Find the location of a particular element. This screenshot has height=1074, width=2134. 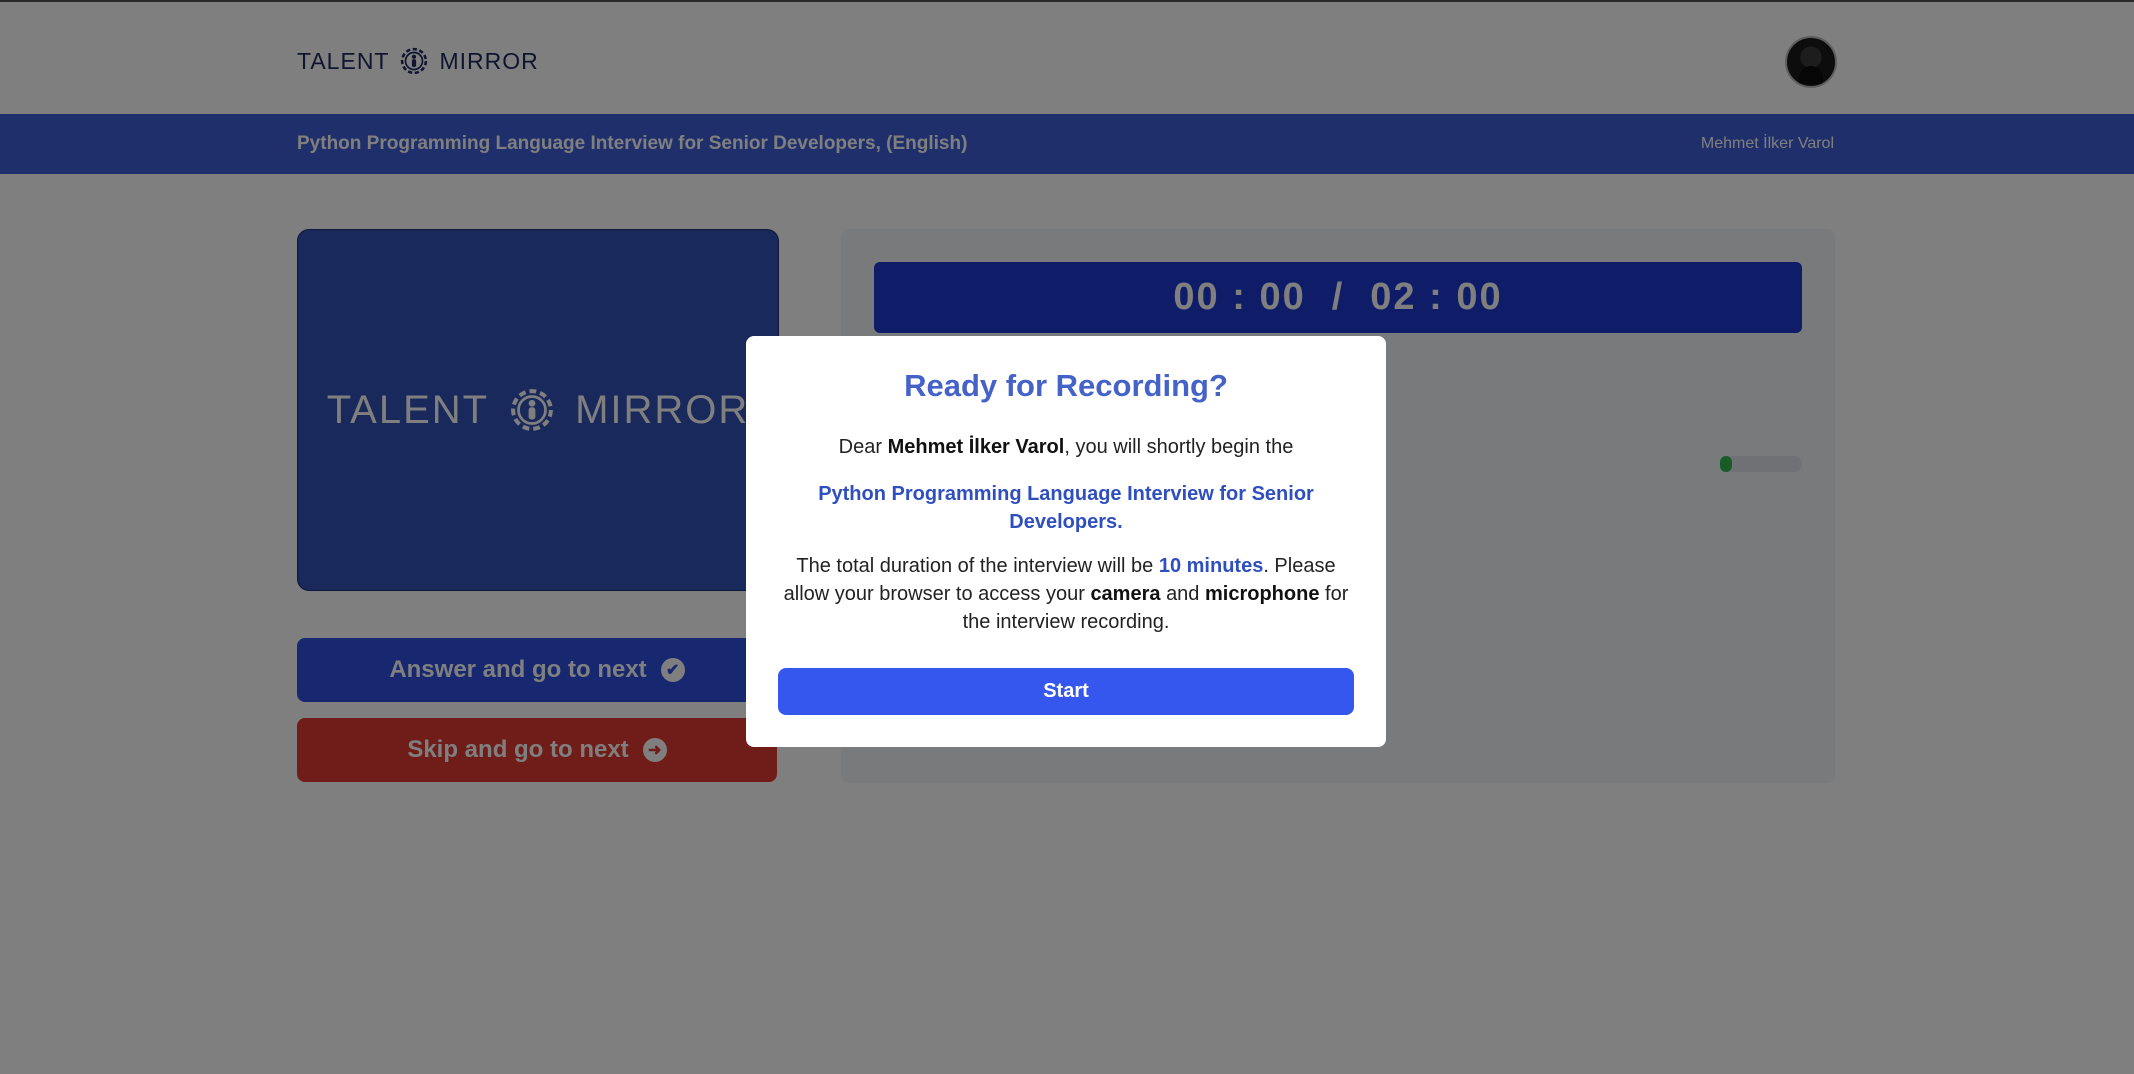

dialog-microphone: microphone is located at coordinates (1262, 594).